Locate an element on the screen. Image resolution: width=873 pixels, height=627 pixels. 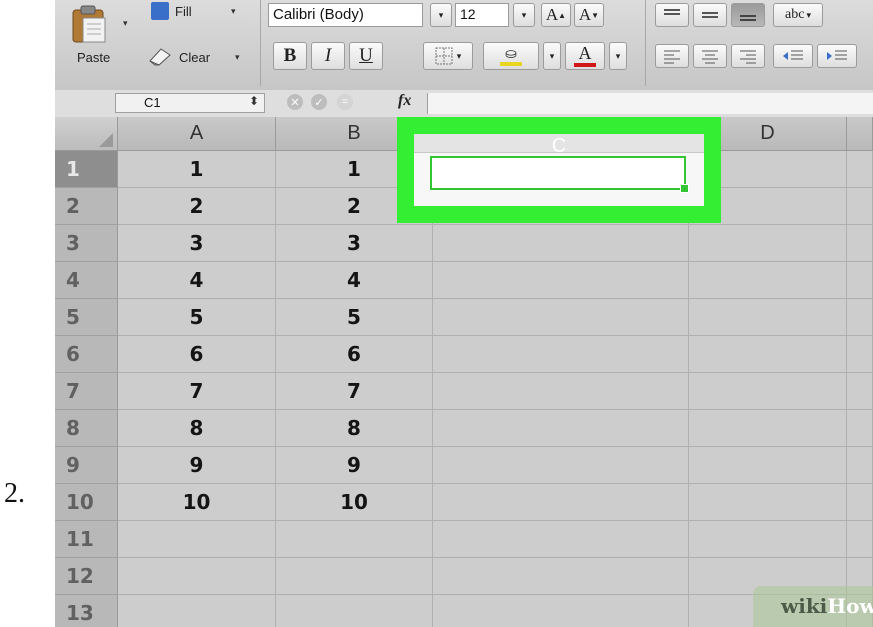
cell-c4 is located at coordinates (561, 280).